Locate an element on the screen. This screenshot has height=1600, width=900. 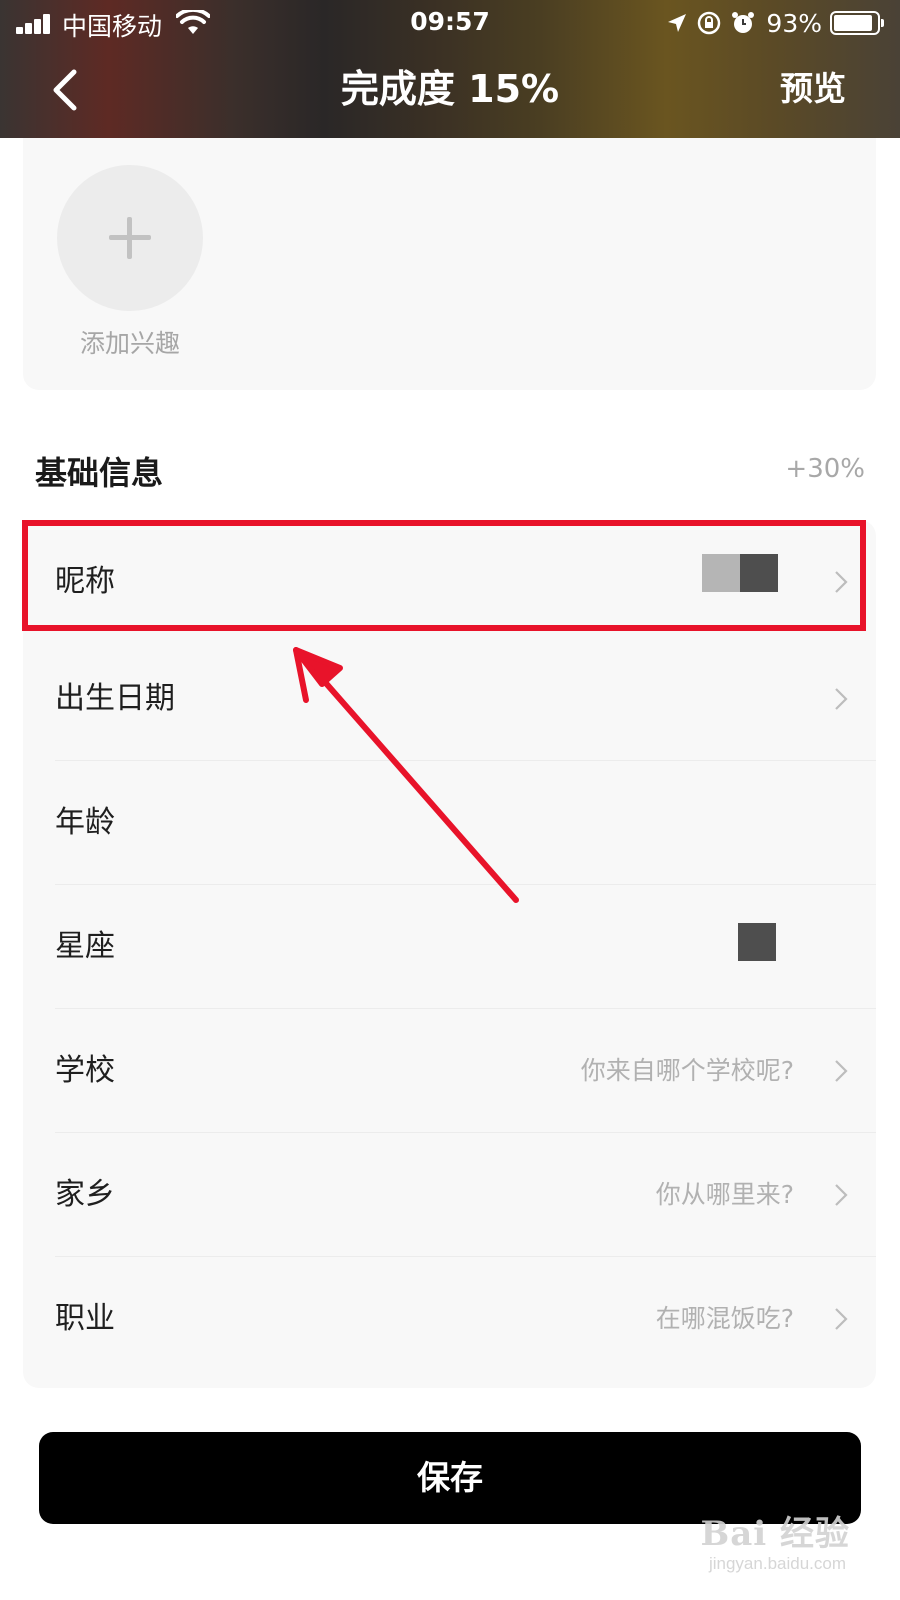
rotation-lock-icon is located at coordinates (709, 23).